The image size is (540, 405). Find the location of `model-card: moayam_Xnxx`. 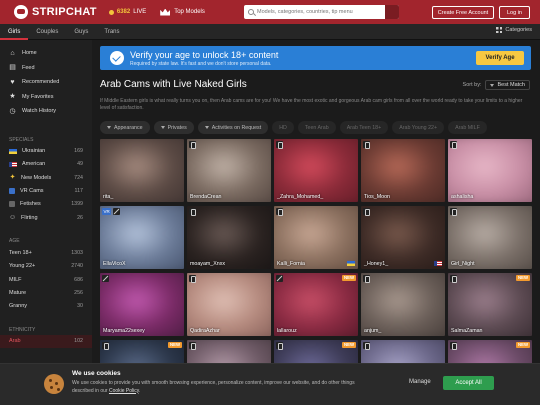

model-card: moayam_Xnxx is located at coordinates (229, 237).